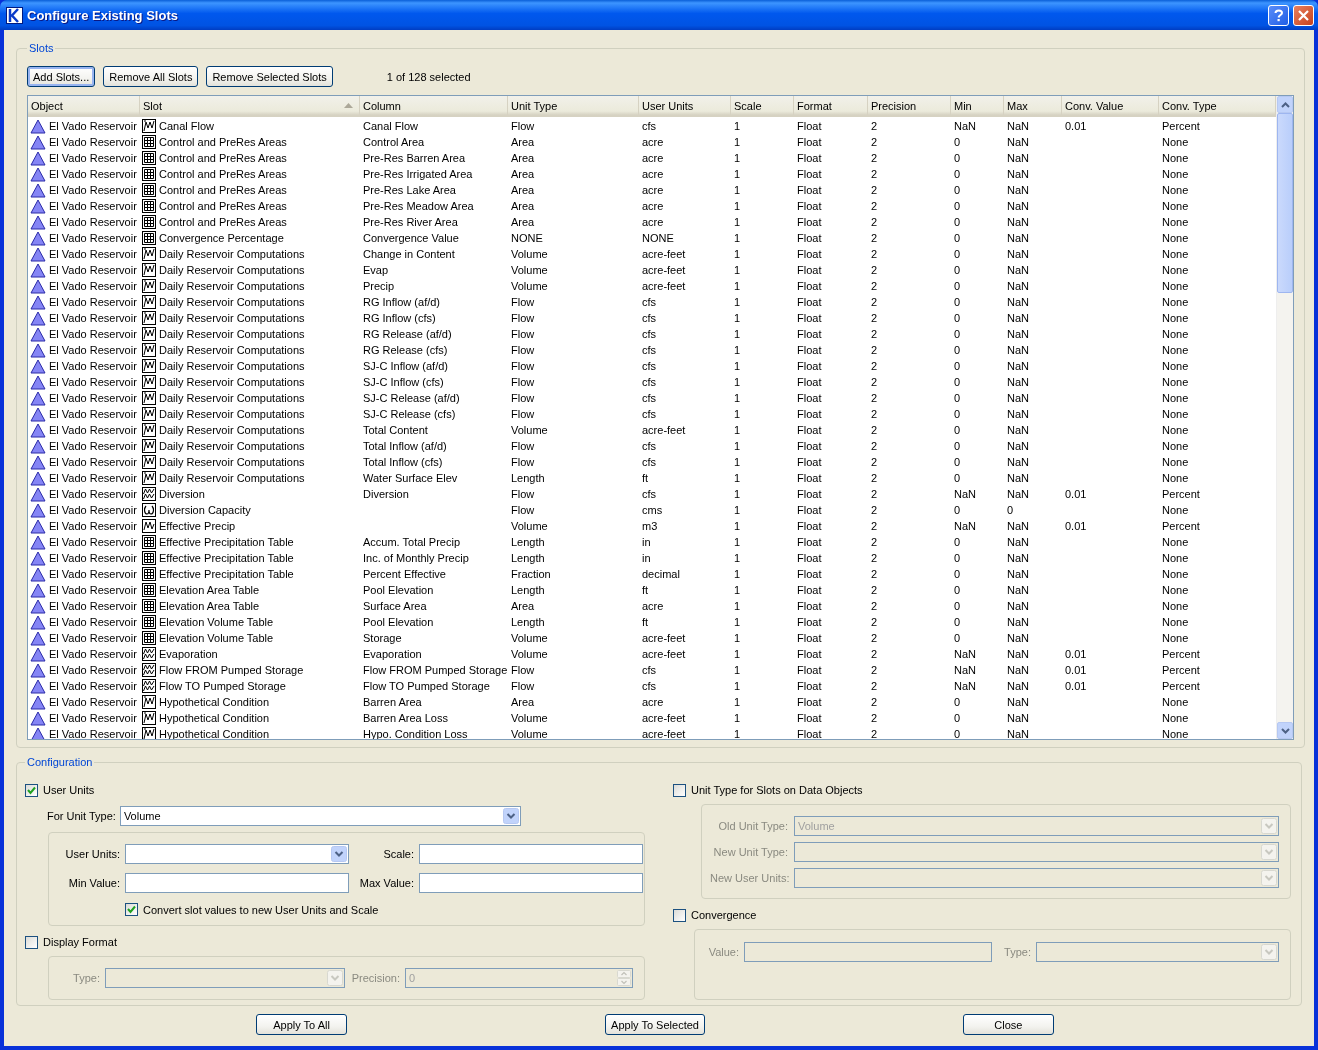  Describe the element at coordinates (320, 816) in the screenshot. I see `dropdown: Volume` at that location.